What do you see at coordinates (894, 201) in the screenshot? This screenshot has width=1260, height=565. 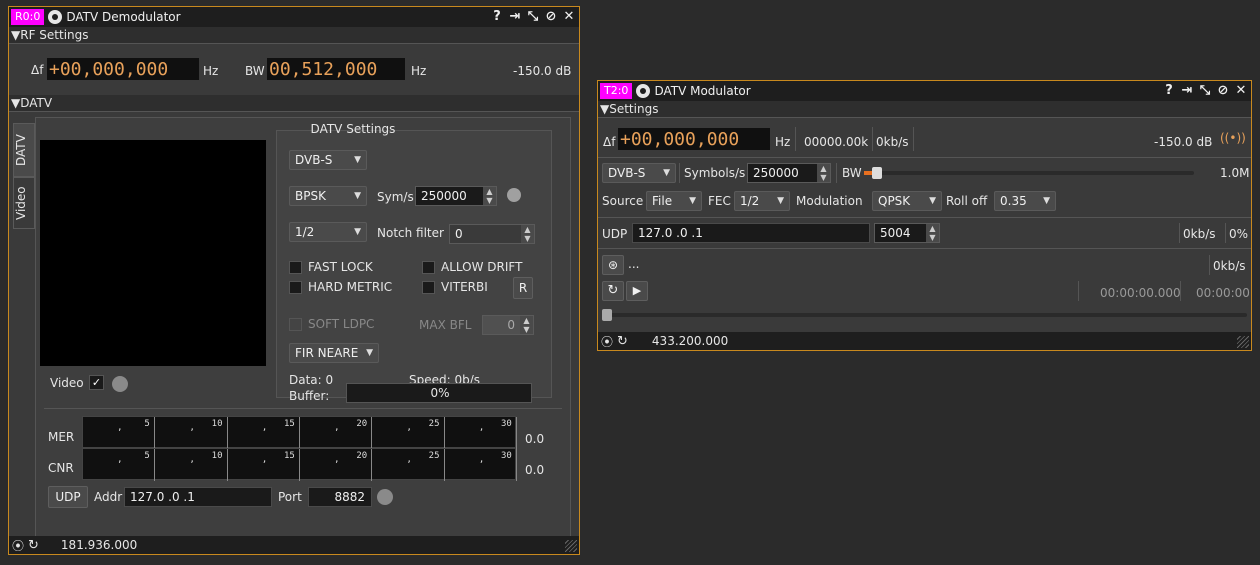 I see `modulation-value: QPSK` at bounding box center [894, 201].